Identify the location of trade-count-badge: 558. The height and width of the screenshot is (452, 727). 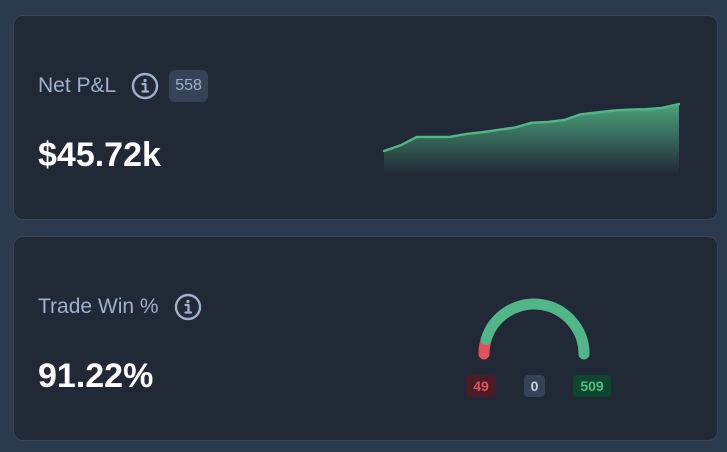
(188, 86).